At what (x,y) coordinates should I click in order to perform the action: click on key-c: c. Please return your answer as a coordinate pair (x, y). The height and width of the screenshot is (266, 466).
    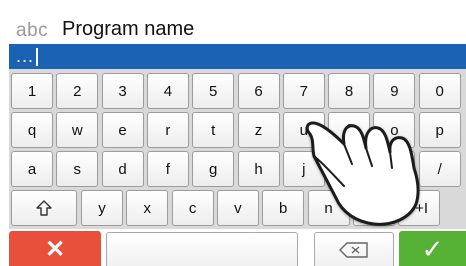
    Looking at the image, I should click on (192, 208).